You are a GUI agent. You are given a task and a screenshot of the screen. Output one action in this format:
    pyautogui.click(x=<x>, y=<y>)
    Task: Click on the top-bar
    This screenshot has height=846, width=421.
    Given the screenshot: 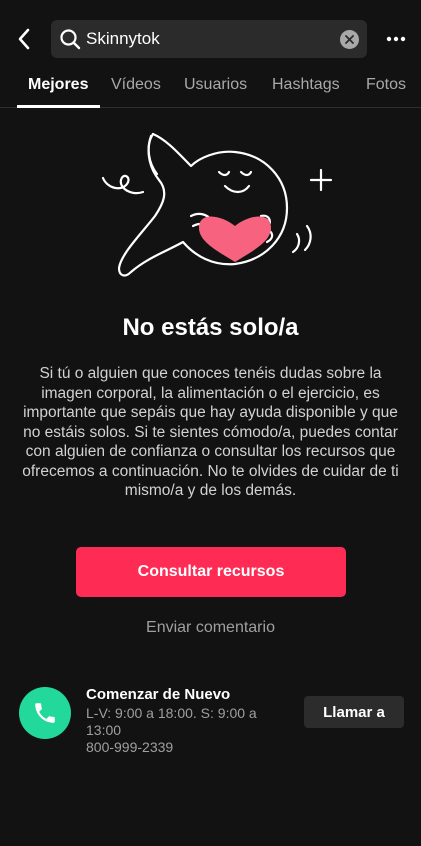 What is the action you would take?
    pyautogui.click(x=210, y=39)
    